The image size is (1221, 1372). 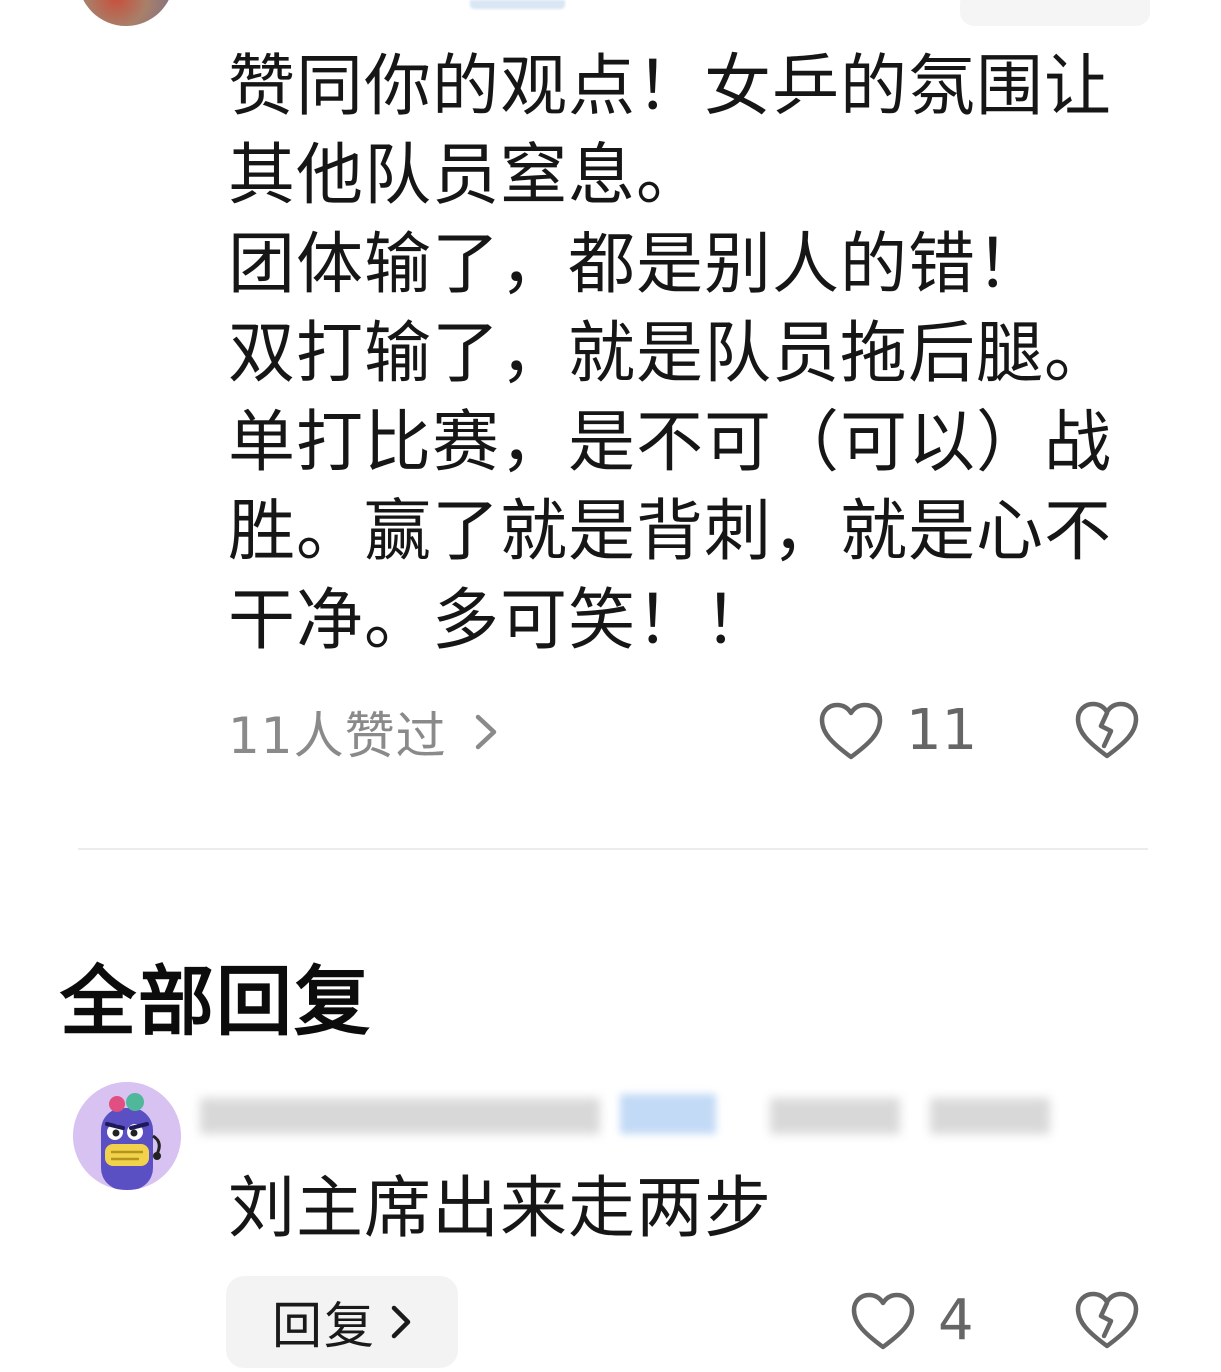 I want to click on reply-button: 回复, so click(x=342, y=1322).